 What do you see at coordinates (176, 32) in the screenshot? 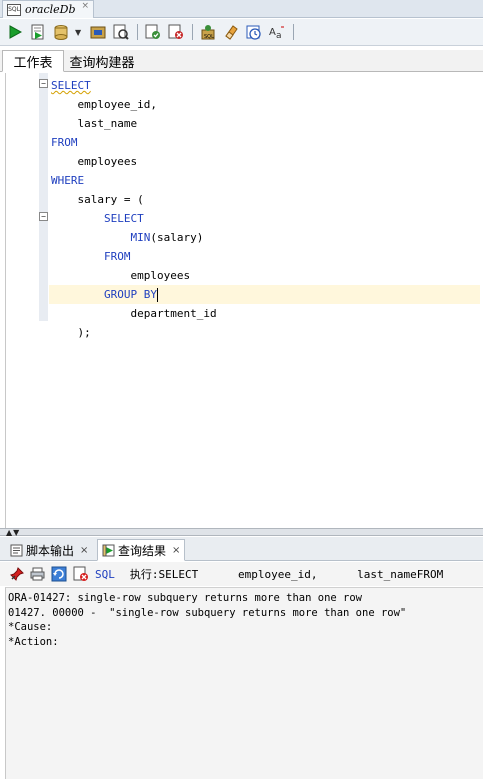
I see `sql-tuning-icon` at bounding box center [176, 32].